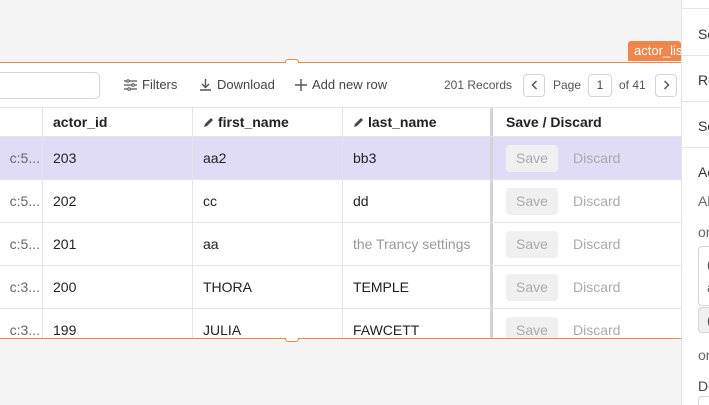 The height and width of the screenshot is (405, 709). I want to click on page-count: of 41, so click(632, 85).